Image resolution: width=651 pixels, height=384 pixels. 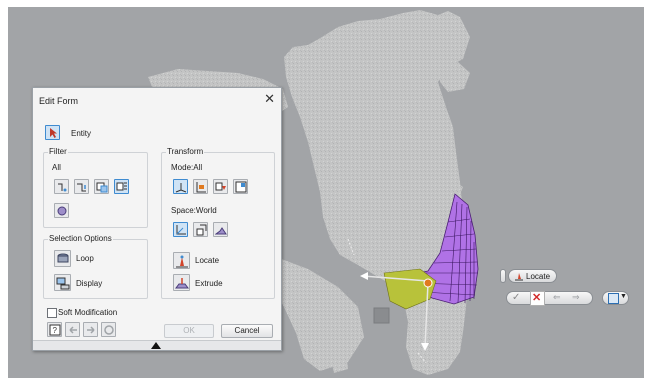 What do you see at coordinates (56, 167) in the screenshot?
I see `filter-all-label: All` at bounding box center [56, 167].